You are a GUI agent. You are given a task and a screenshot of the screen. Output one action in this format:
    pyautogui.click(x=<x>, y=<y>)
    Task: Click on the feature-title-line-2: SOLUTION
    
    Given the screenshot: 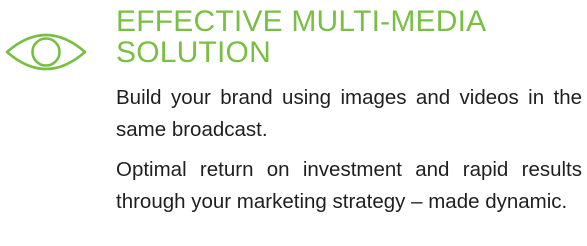 What is the action you would take?
    pyautogui.click(x=193, y=52)
    